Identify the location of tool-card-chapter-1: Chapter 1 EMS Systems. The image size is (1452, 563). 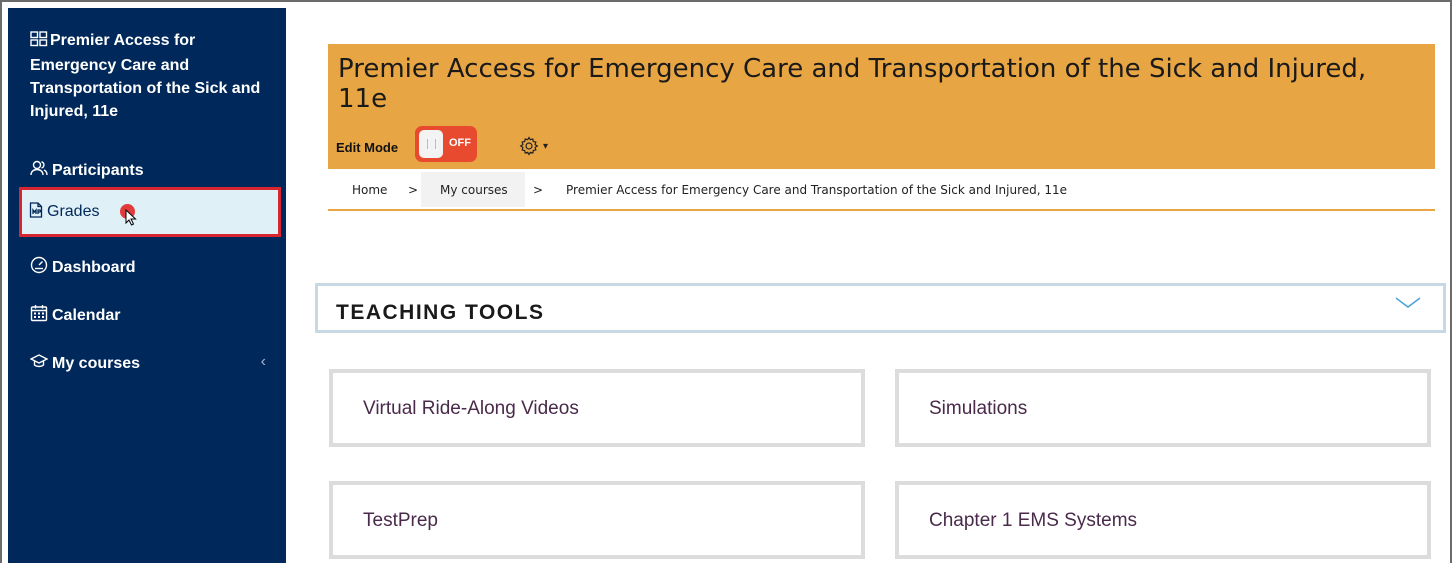
(1163, 520).